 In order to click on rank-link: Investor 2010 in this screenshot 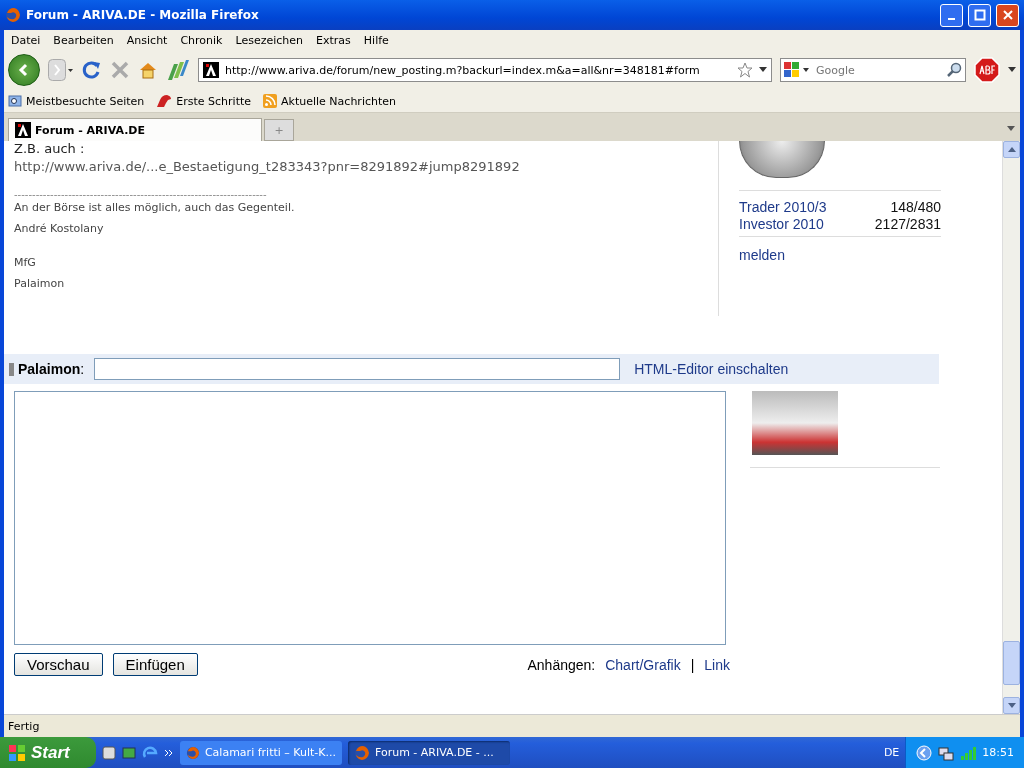, I will do `click(781, 224)`.